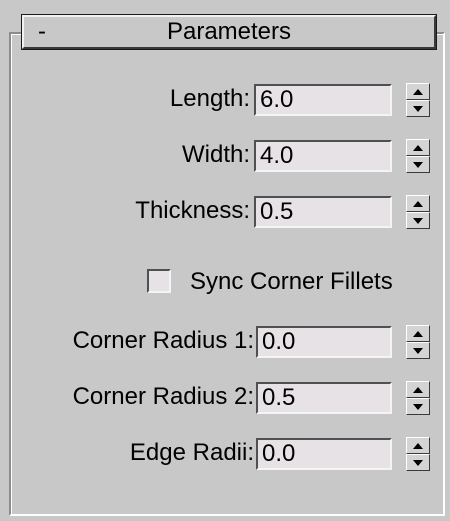 This screenshot has height=521, width=450. I want to click on rollout-collapse-toggle: -, so click(42, 32).